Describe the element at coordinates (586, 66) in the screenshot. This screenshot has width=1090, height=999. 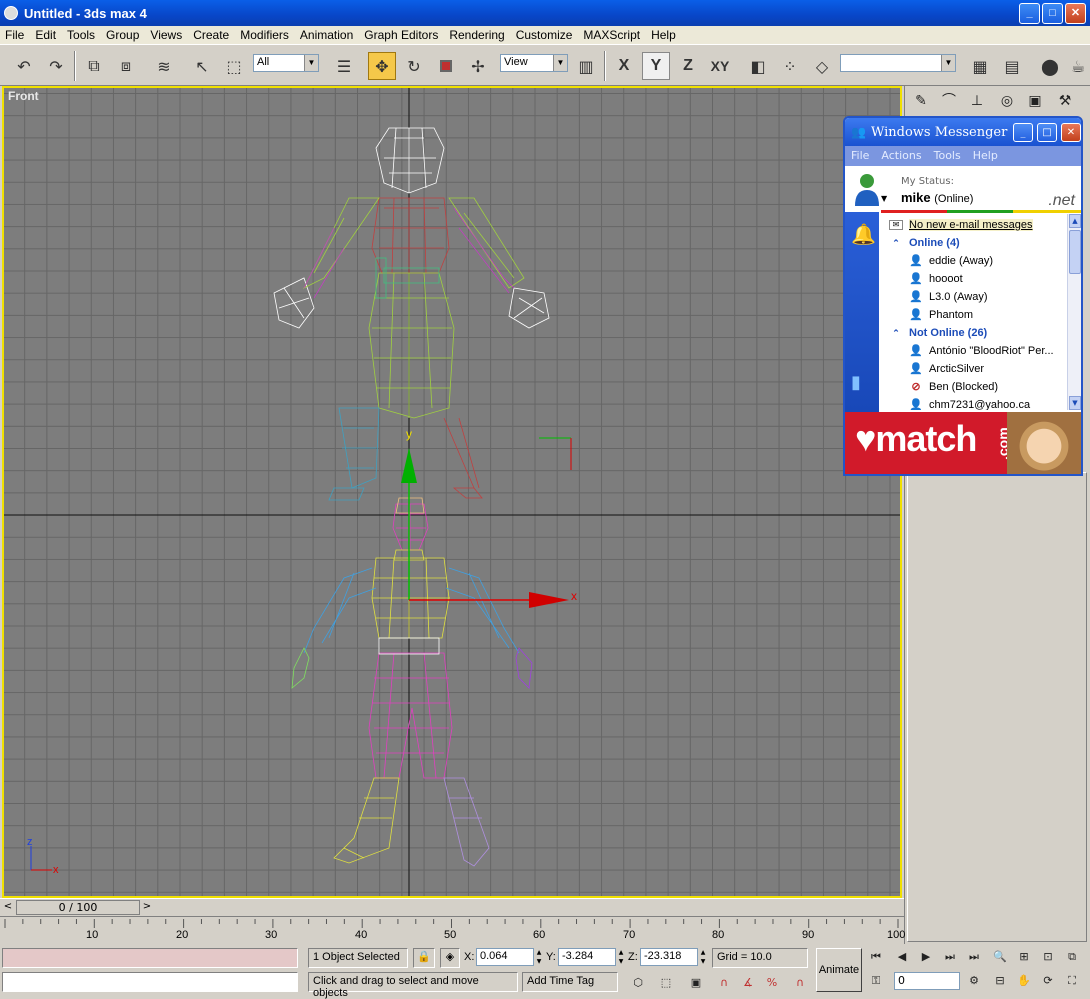
I see `pivot-center-icon: ▥` at that location.